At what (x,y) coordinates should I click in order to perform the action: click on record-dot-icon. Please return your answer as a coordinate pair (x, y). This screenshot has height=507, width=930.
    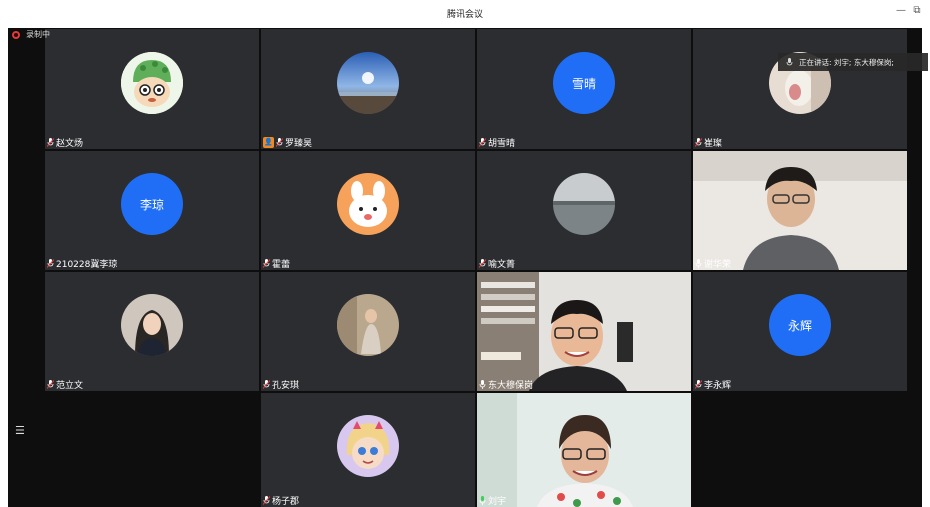
    Looking at the image, I should click on (16, 34).